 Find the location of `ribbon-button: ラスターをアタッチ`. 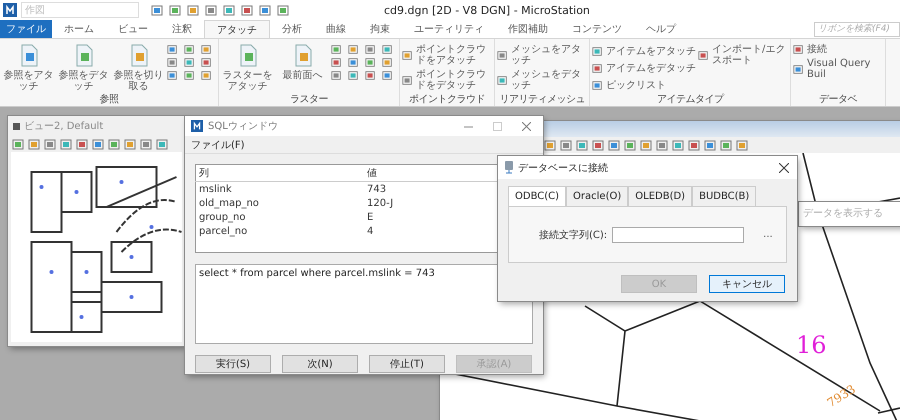

ribbon-button: ラスターをアタッチ is located at coordinates (247, 67).